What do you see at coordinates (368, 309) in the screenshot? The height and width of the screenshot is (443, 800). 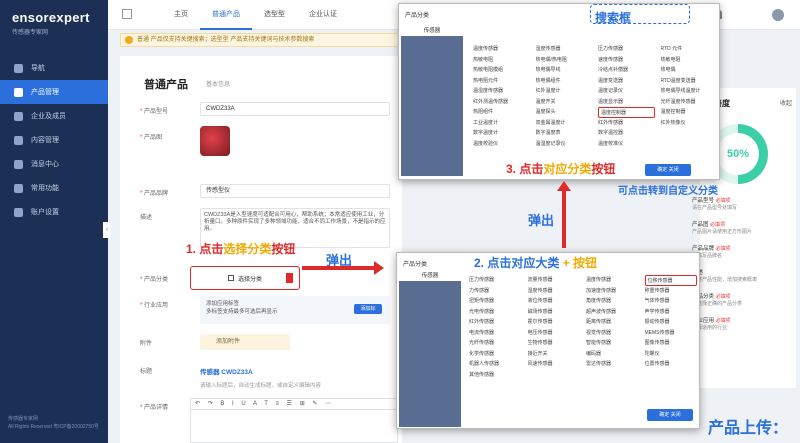 I see `add-tag-button: 添加标` at bounding box center [368, 309].